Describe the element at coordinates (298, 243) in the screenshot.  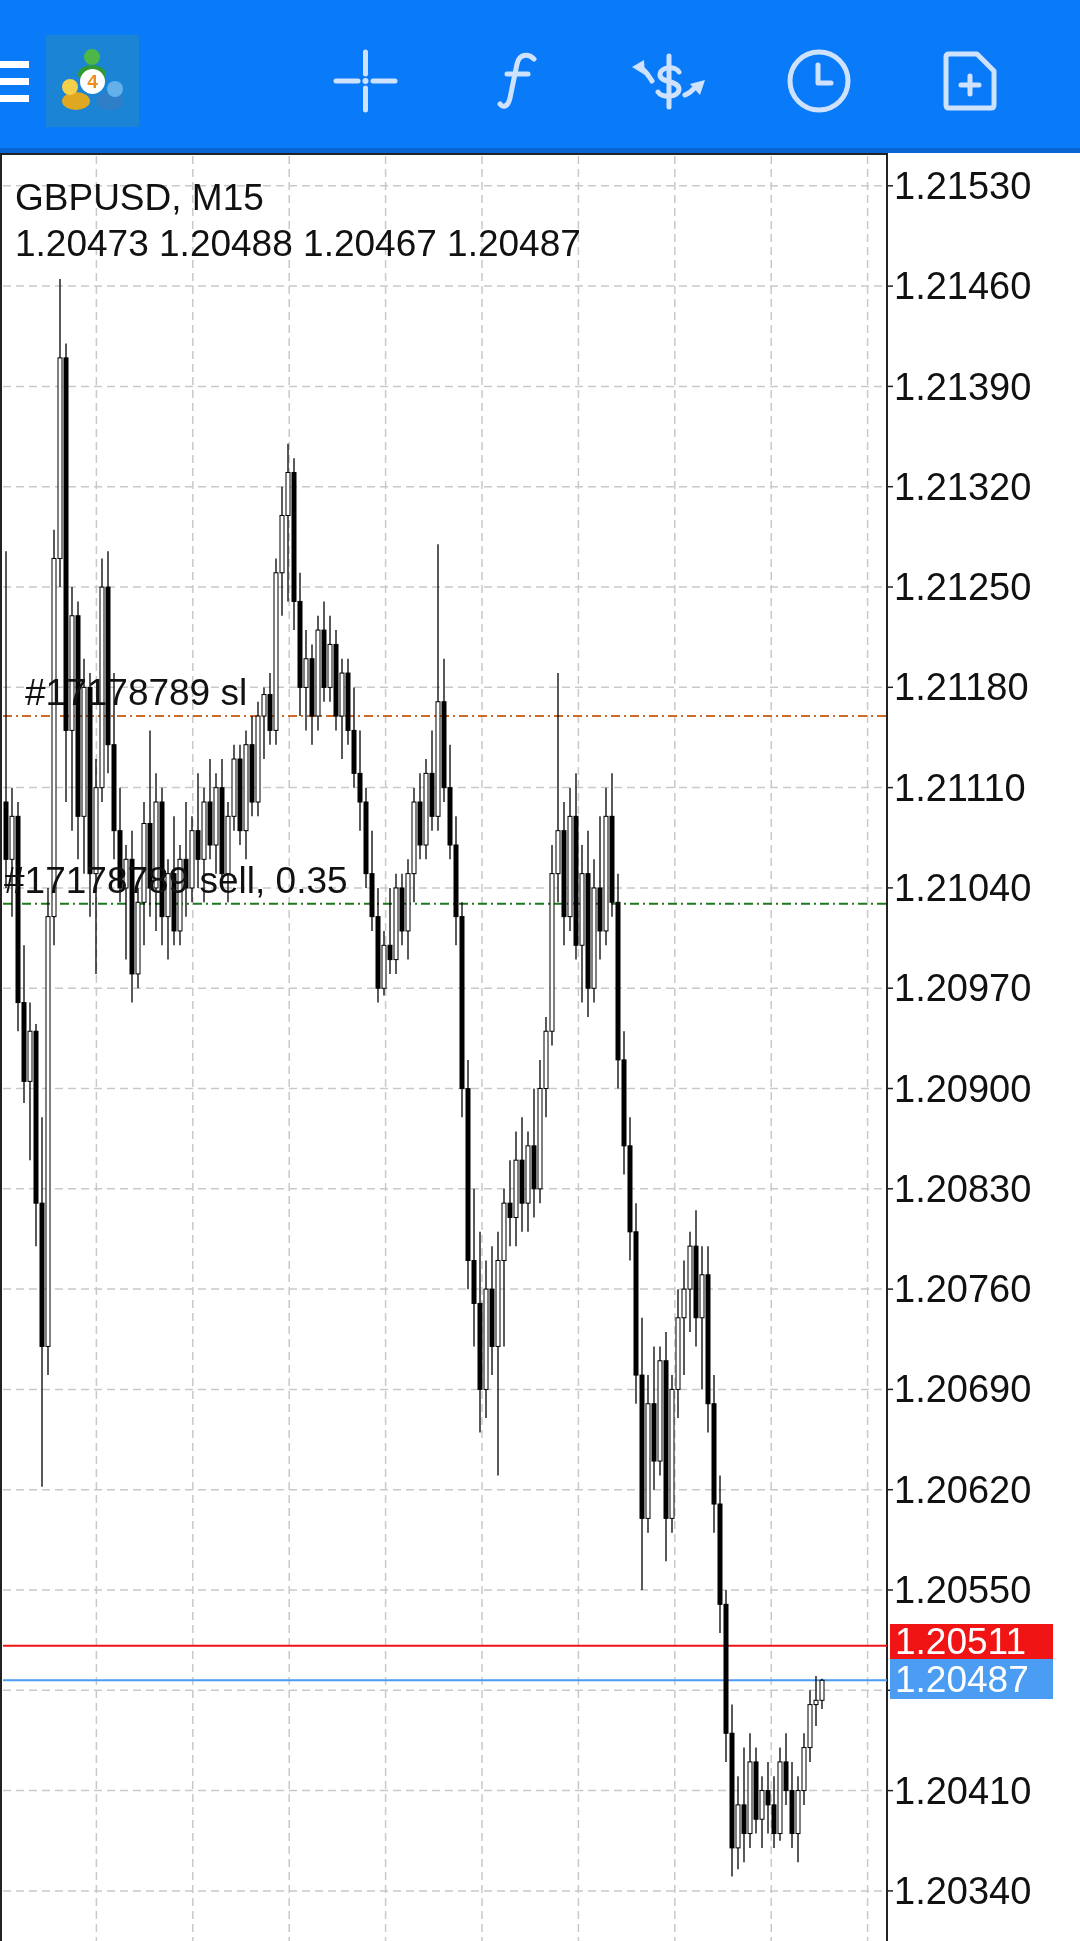
I see `ohlc-values: 1.20473 1.20488 1.20467 1.20487` at that location.